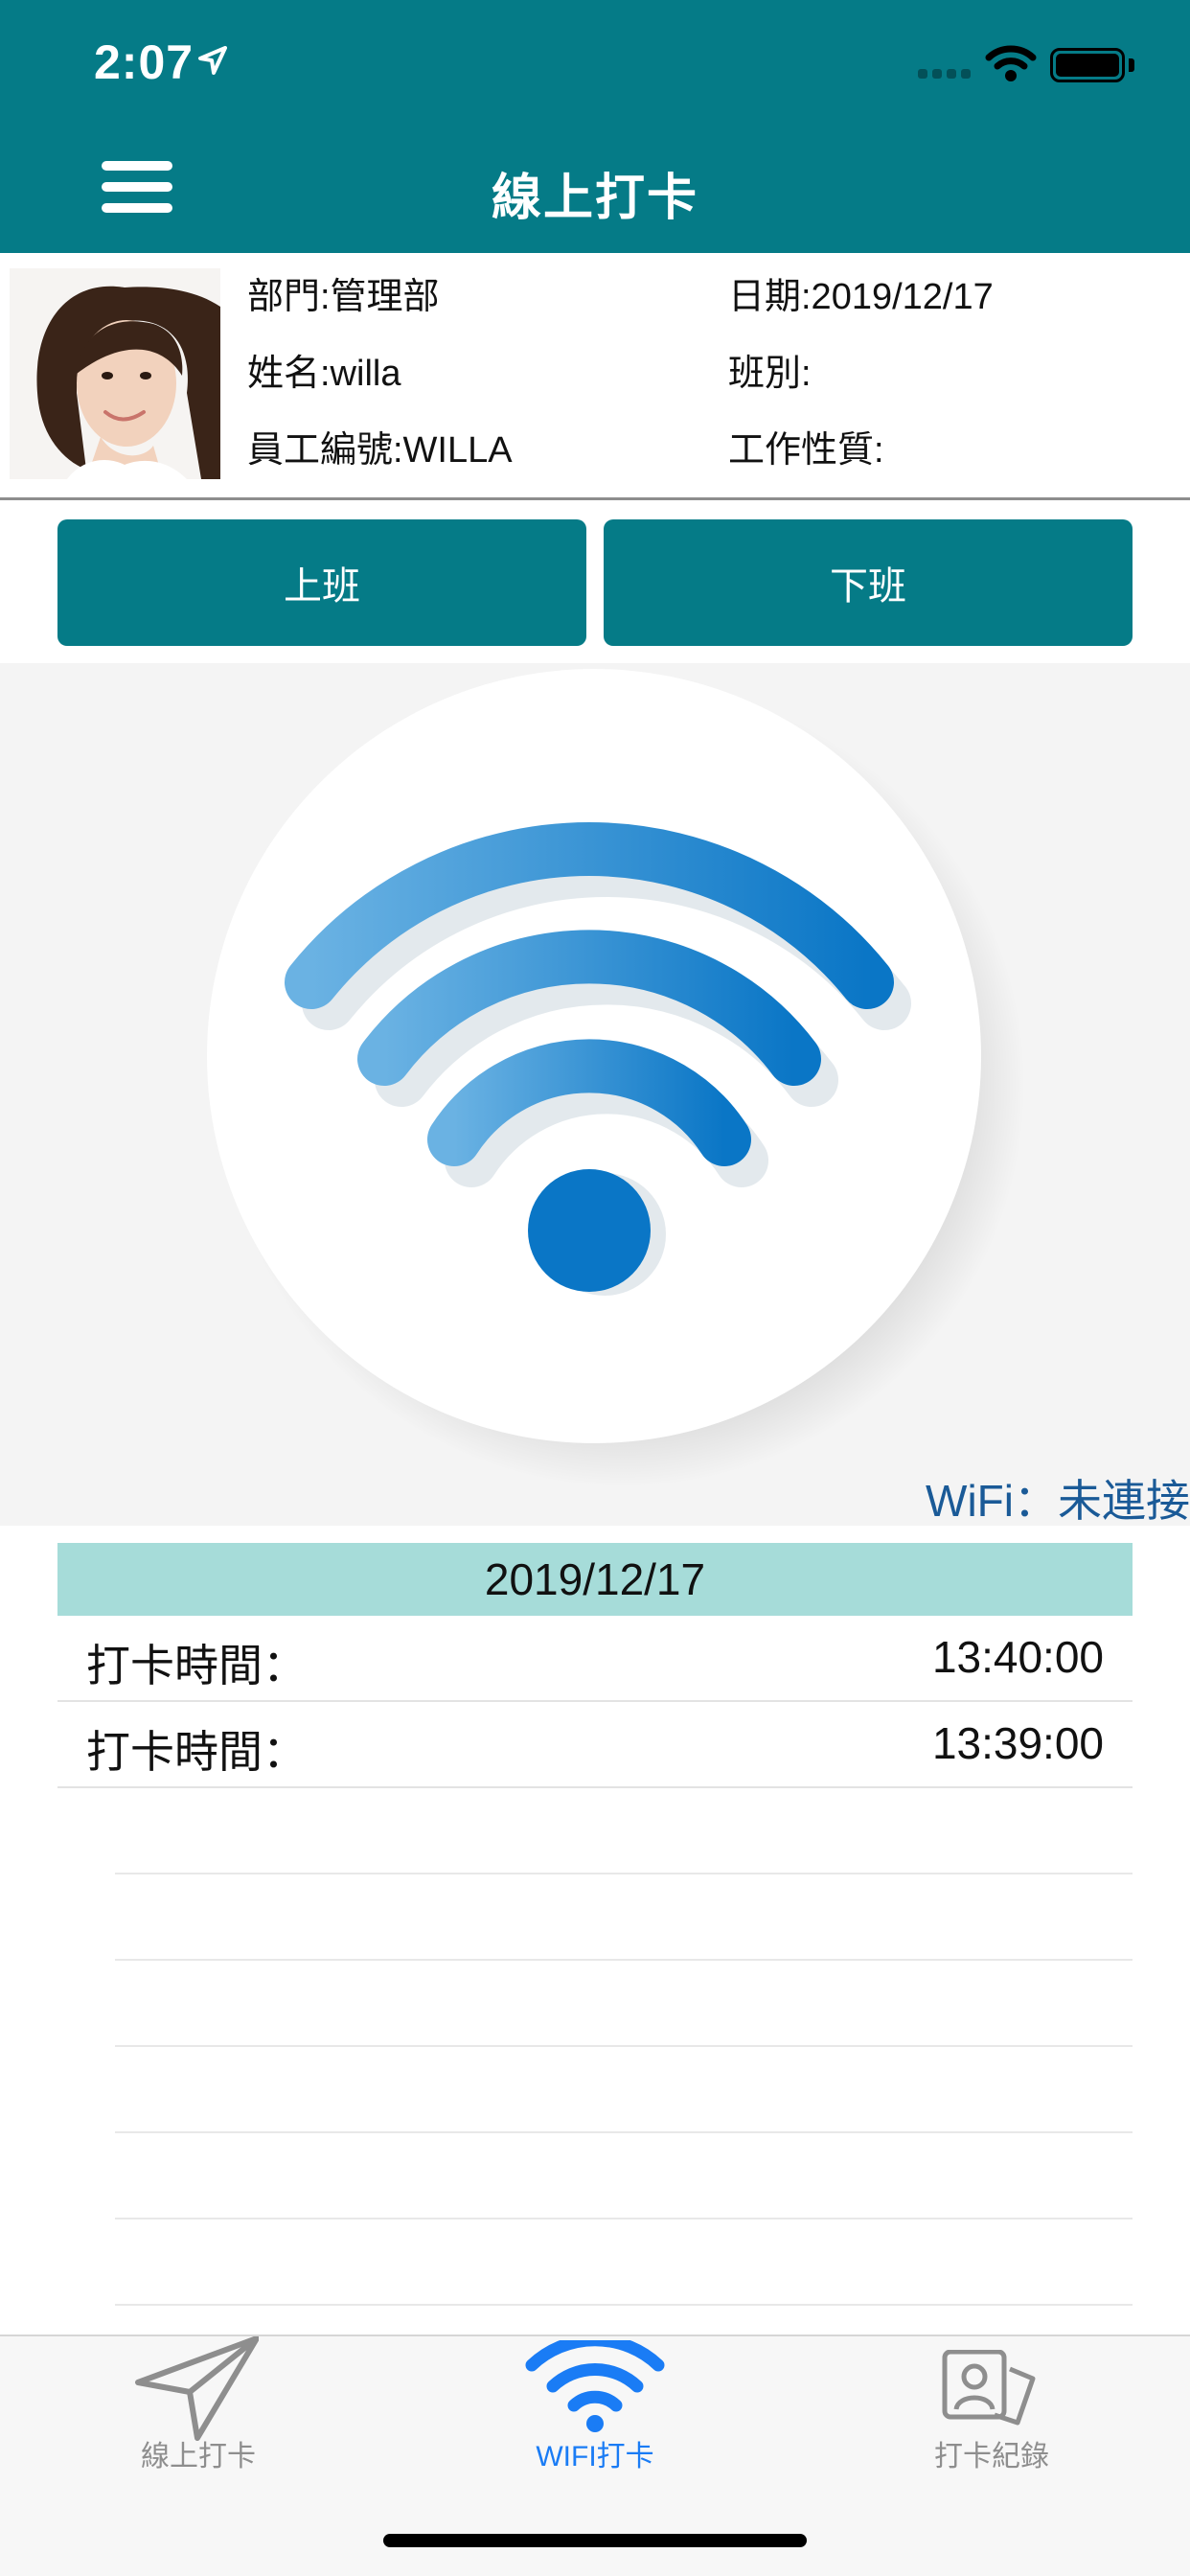 The image size is (1190, 2576). I want to click on avatar, so click(115, 374).